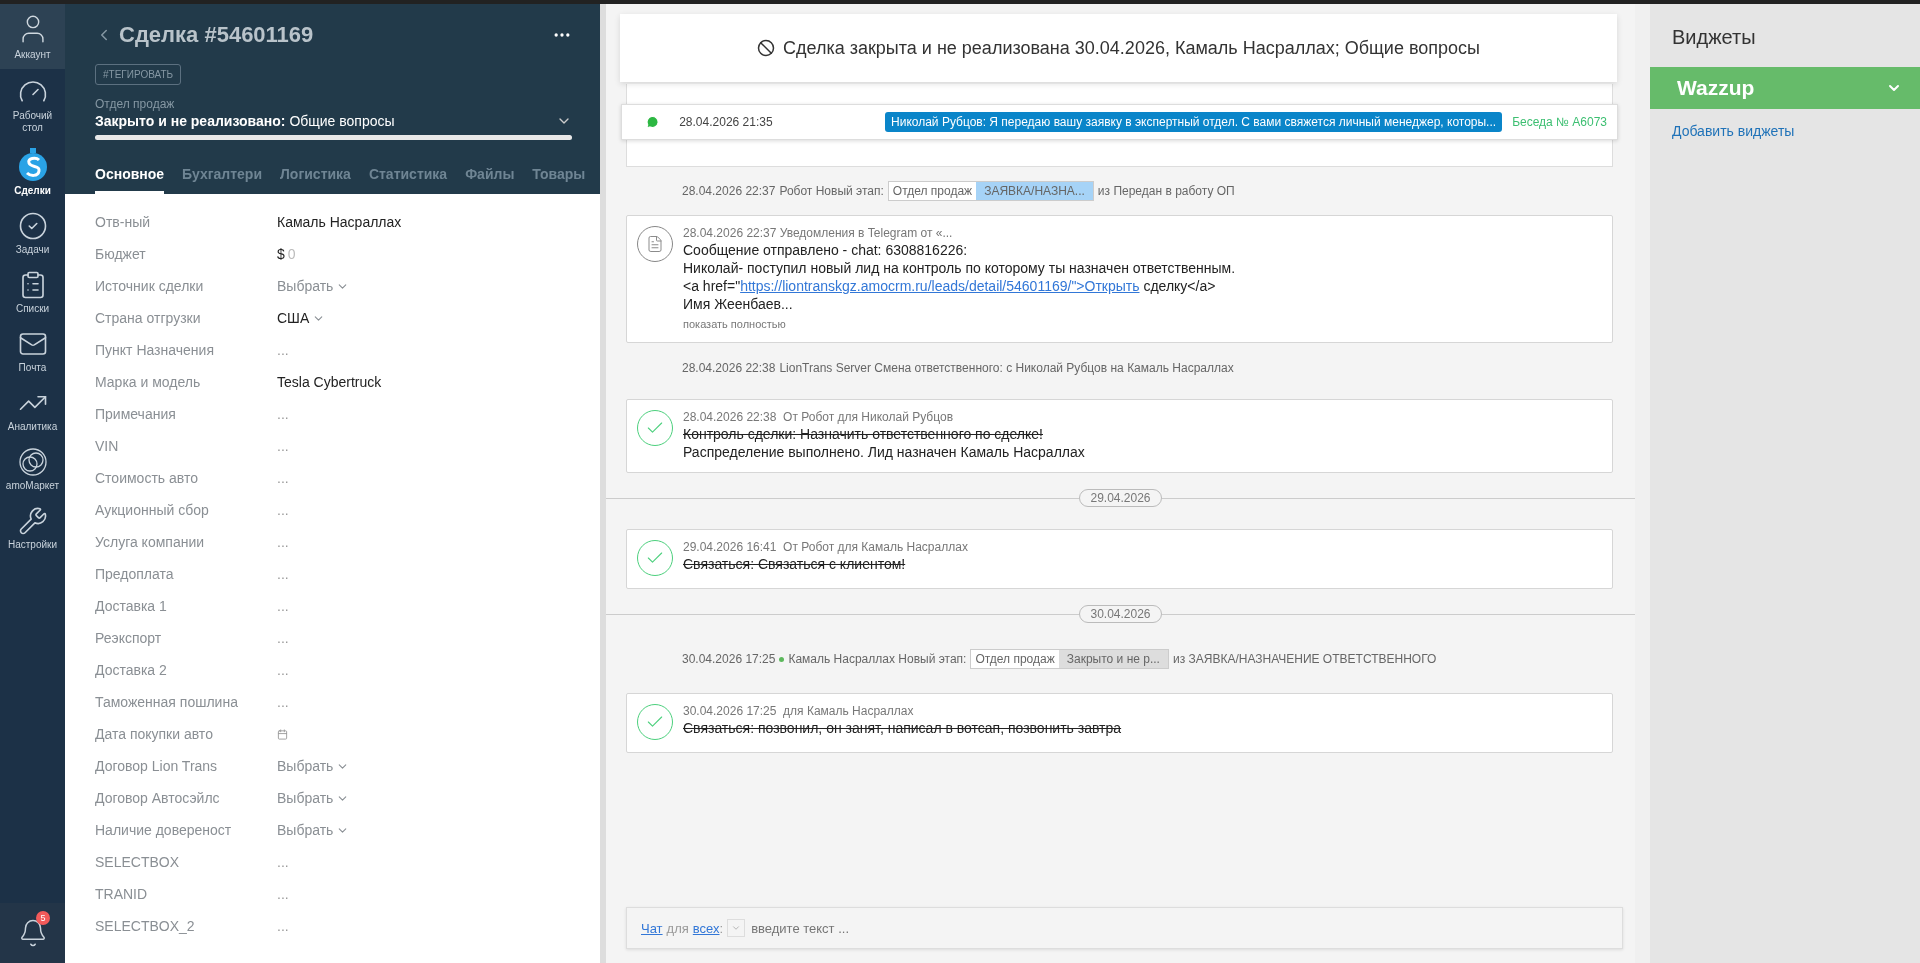 The height and width of the screenshot is (963, 1920). Describe the element at coordinates (1785, 88) in the screenshot. I see `widget-header: Wazzup` at that location.